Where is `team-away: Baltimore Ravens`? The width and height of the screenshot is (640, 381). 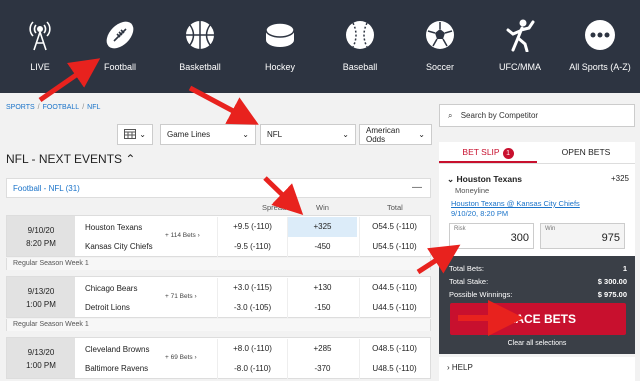 team-away: Baltimore Ravens is located at coordinates (116, 368).